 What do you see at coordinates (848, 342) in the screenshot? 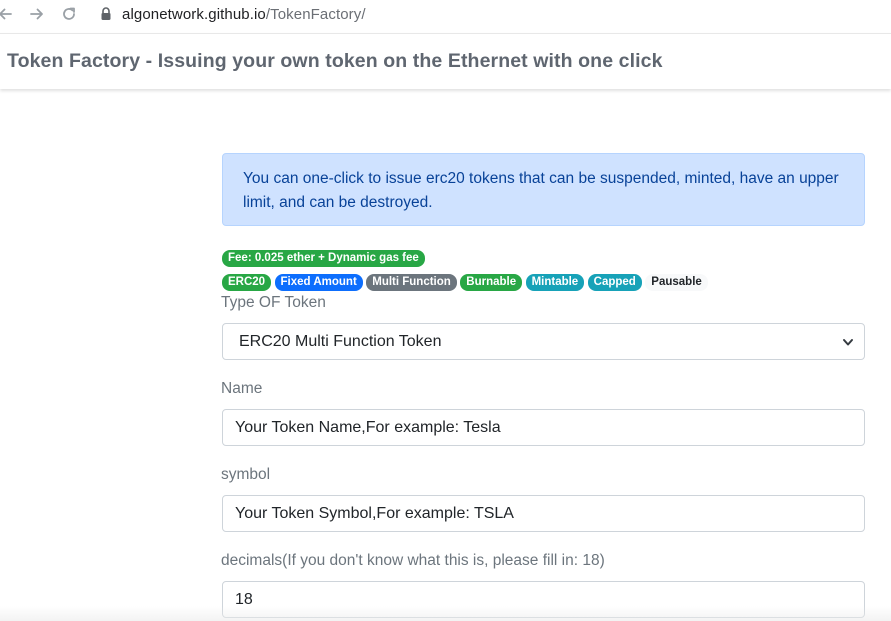
I see `chevron-down-icon` at bounding box center [848, 342].